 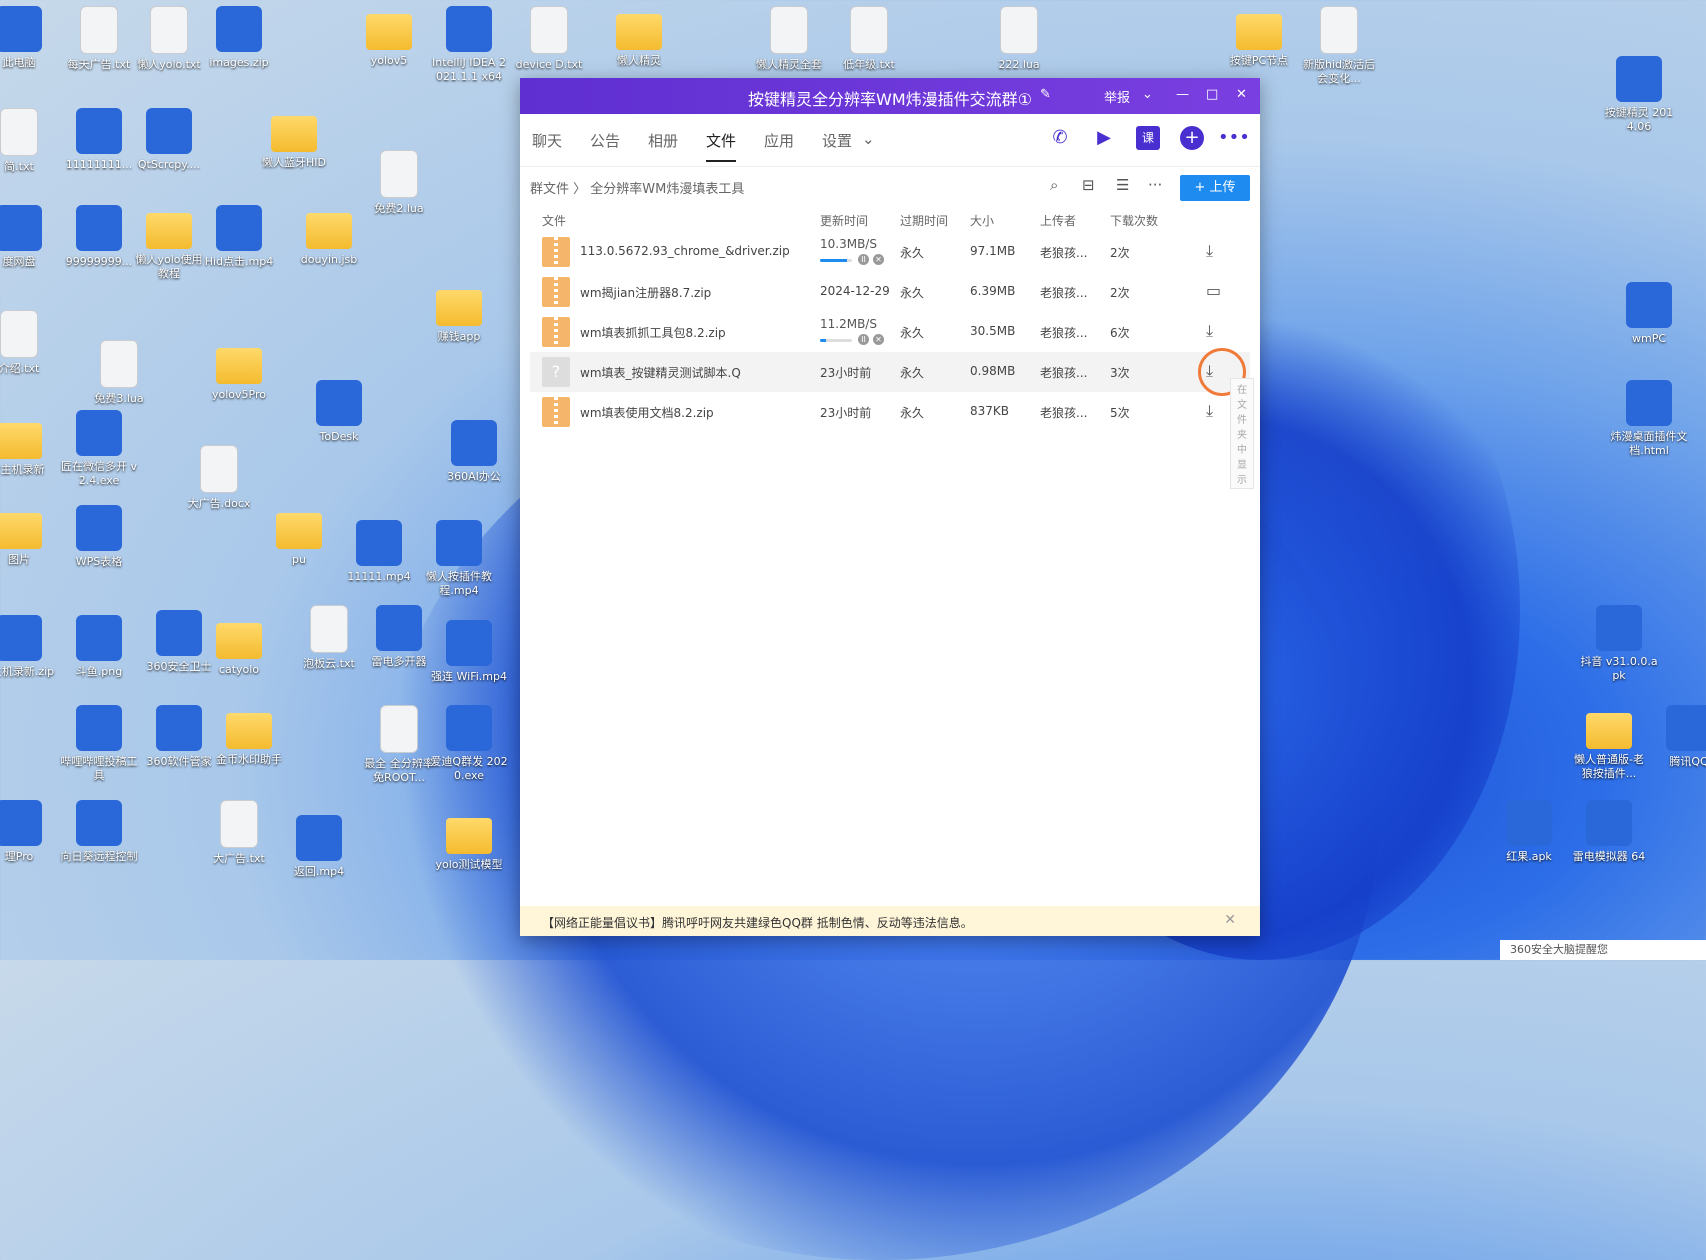 I want to click on desktop-icon: 理Pro, so click(x=29, y=832).